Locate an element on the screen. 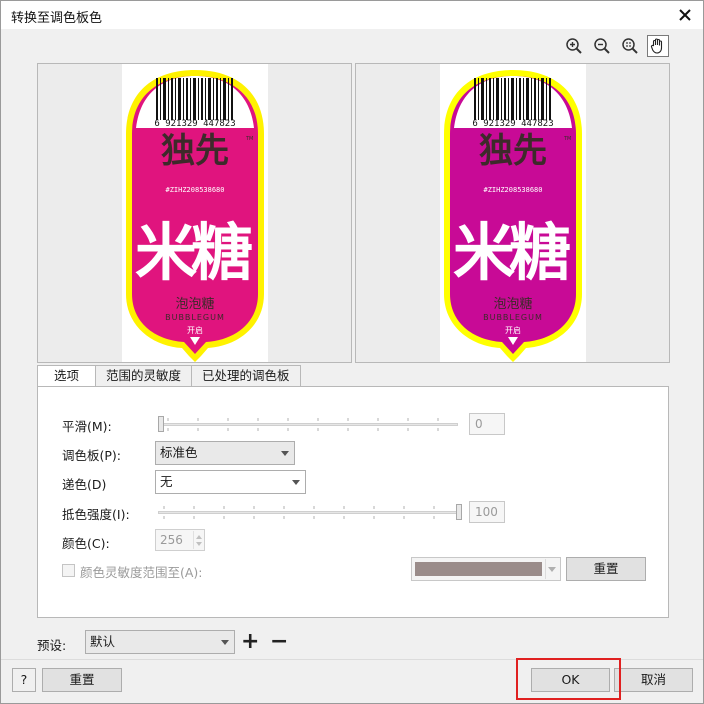  preset-value: 默认 is located at coordinates (103, 641).